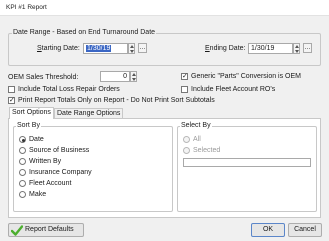  I want to click on select-selected-label: Selected, so click(207, 150).